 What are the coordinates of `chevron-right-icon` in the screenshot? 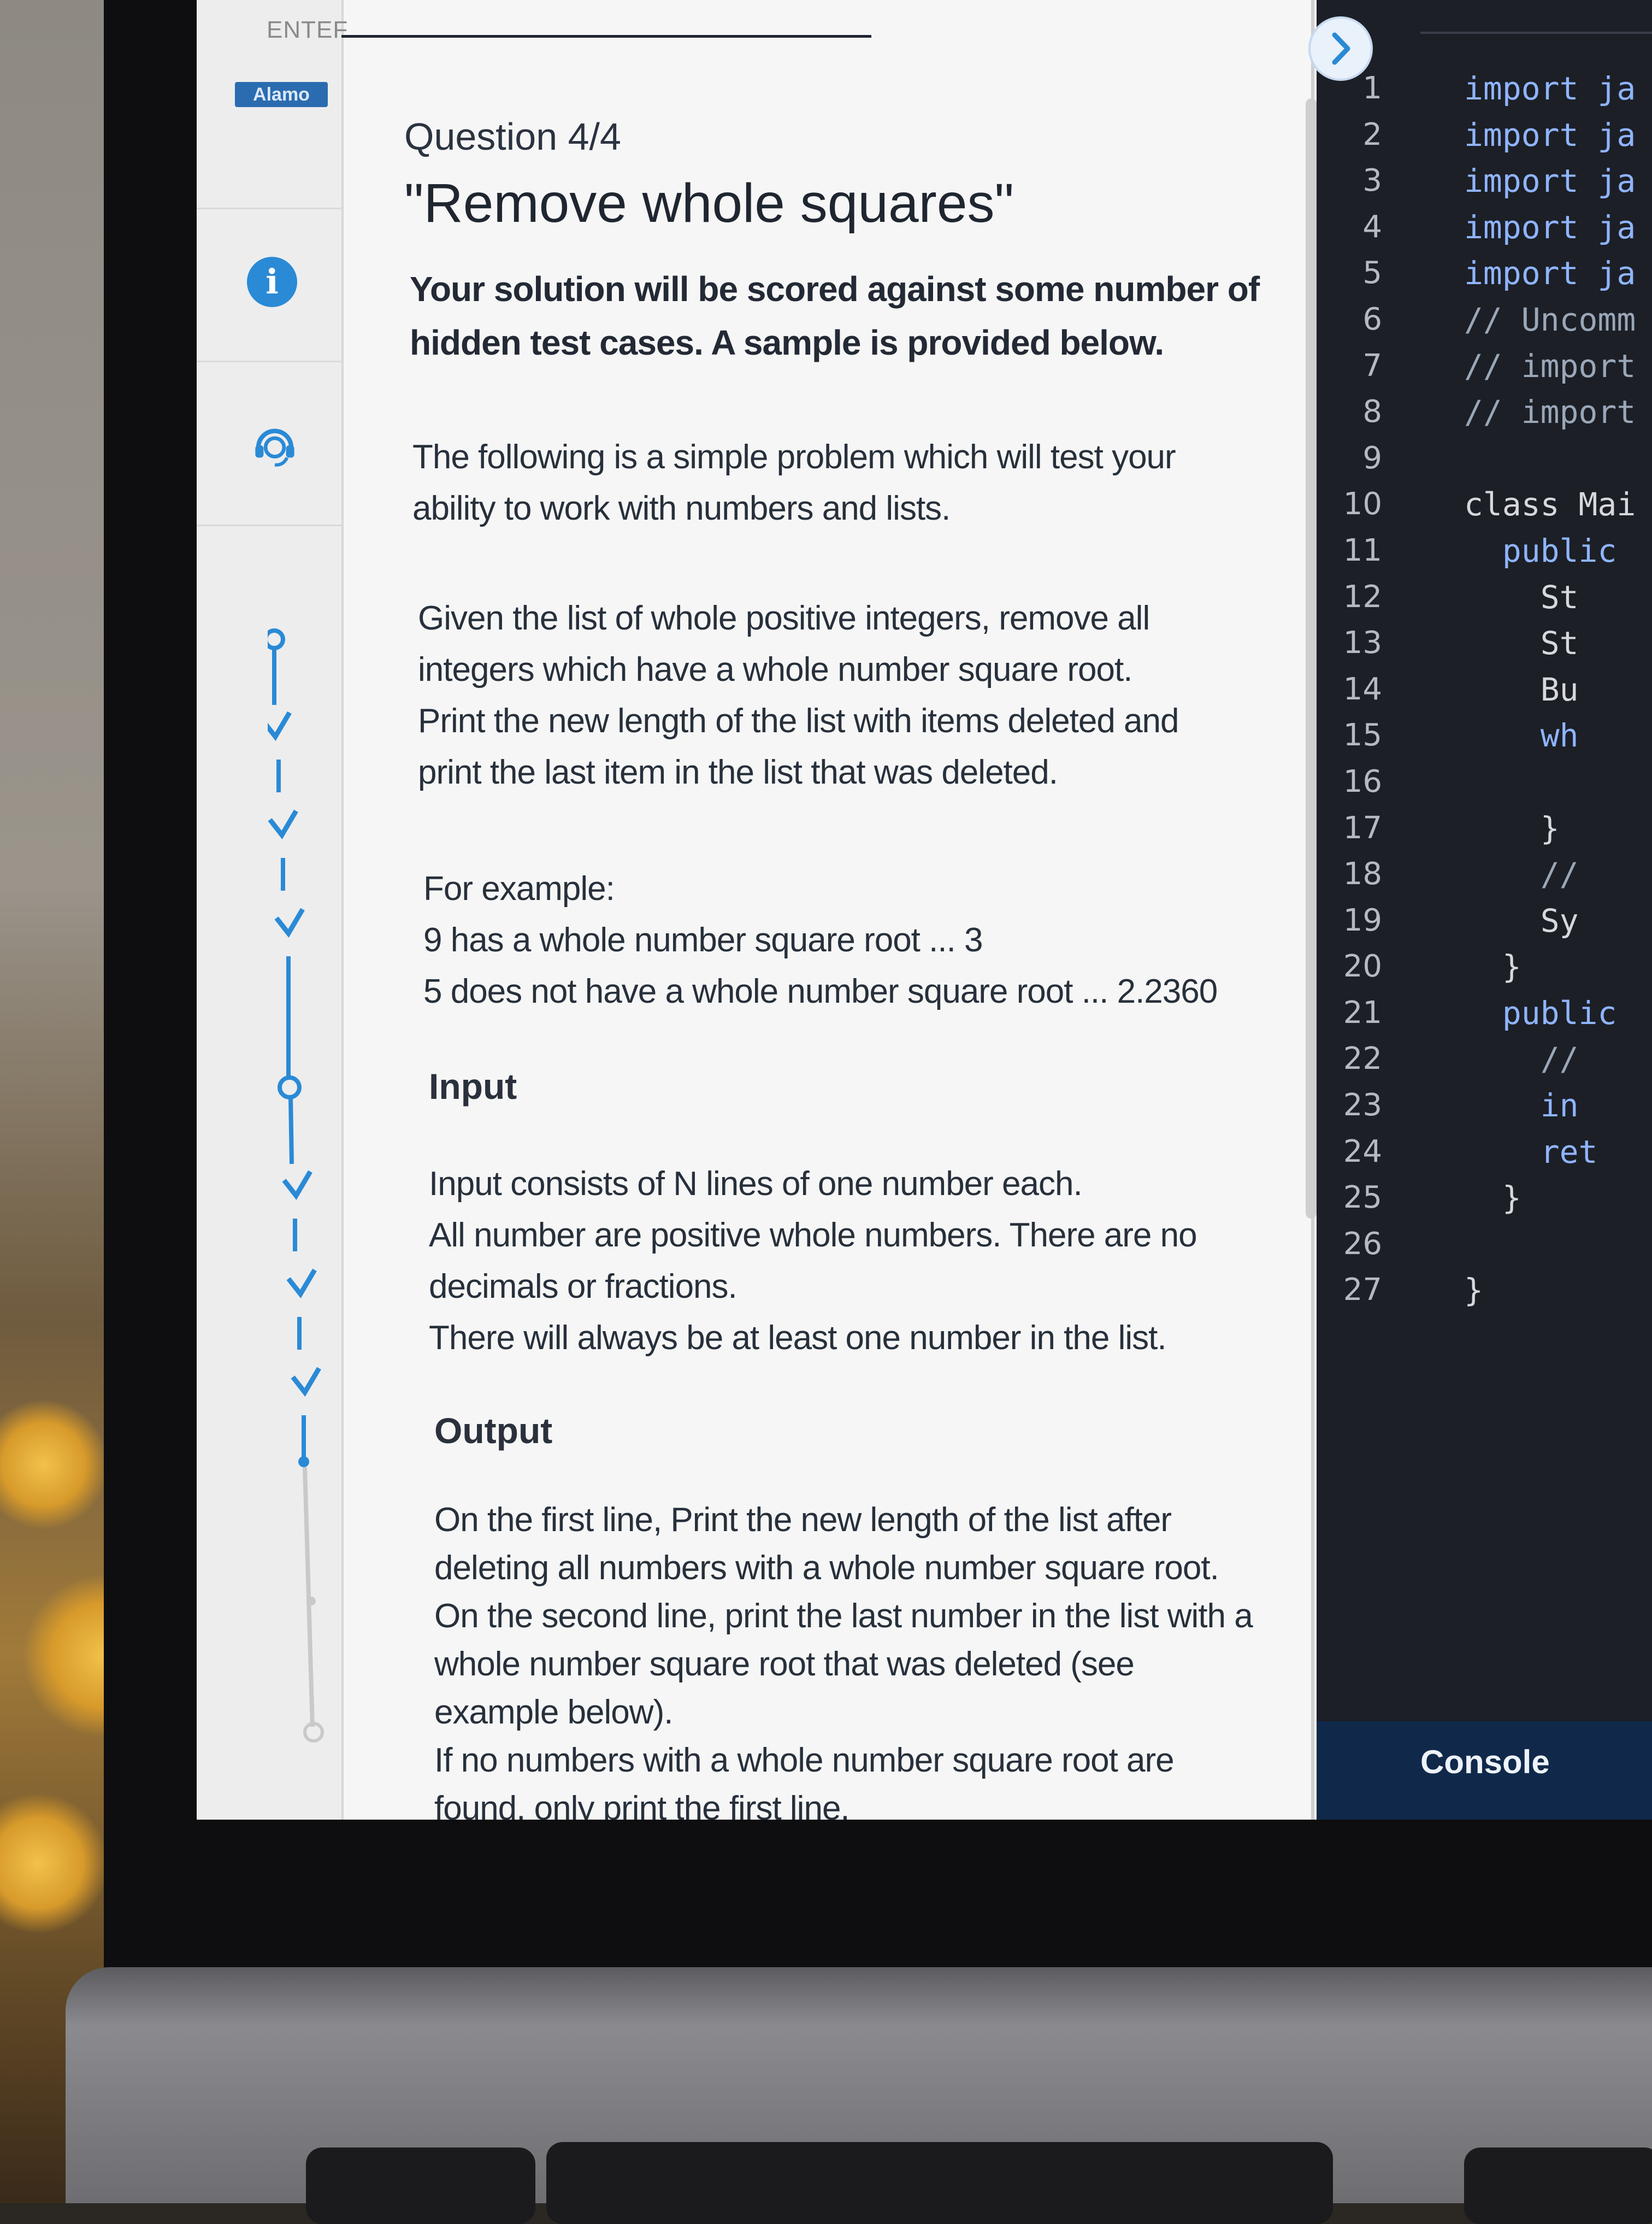 It's located at (1341, 48).